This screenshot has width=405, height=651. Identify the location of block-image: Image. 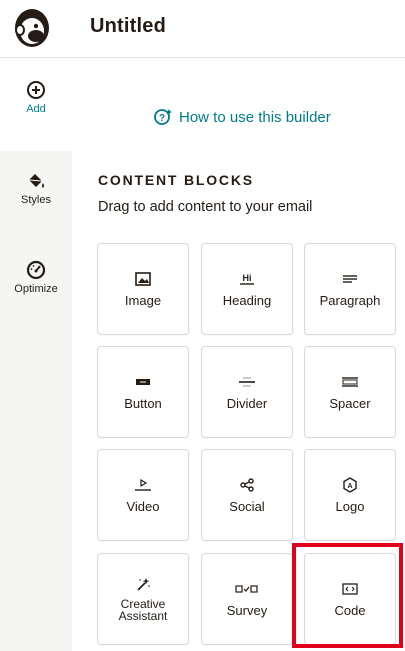
(143, 289).